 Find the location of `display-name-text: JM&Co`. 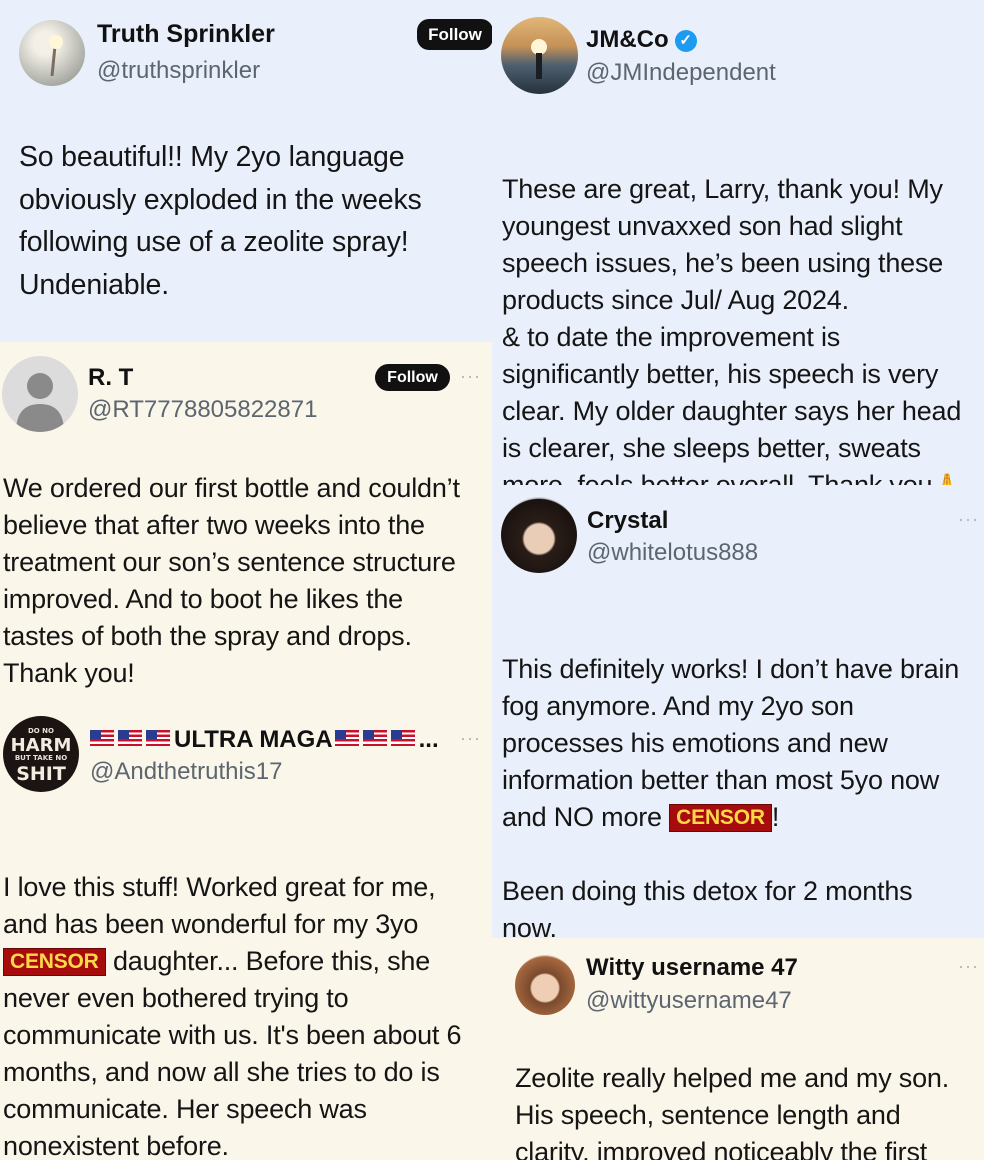

display-name-text: JM&Co is located at coordinates (627, 39).